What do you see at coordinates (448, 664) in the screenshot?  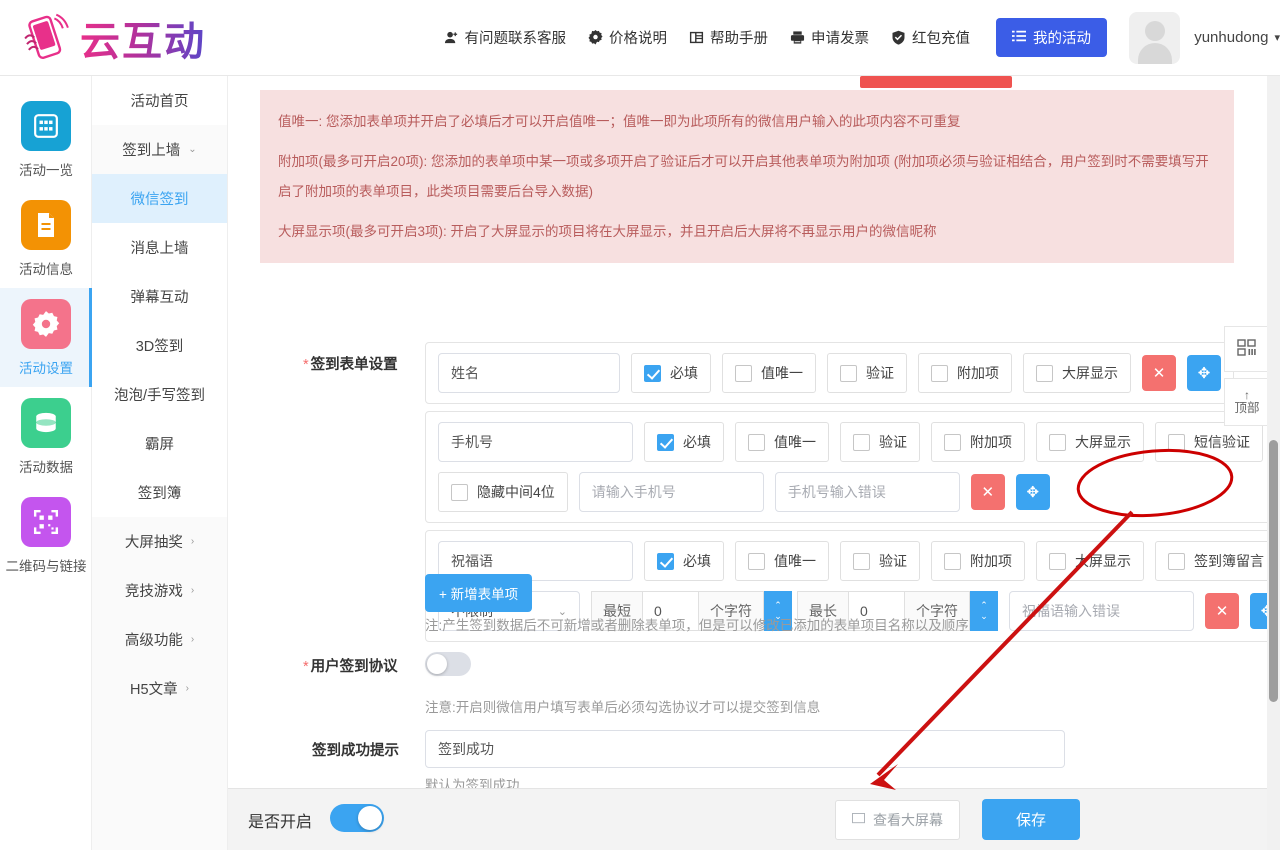 I see `agreement-toggle` at bounding box center [448, 664].